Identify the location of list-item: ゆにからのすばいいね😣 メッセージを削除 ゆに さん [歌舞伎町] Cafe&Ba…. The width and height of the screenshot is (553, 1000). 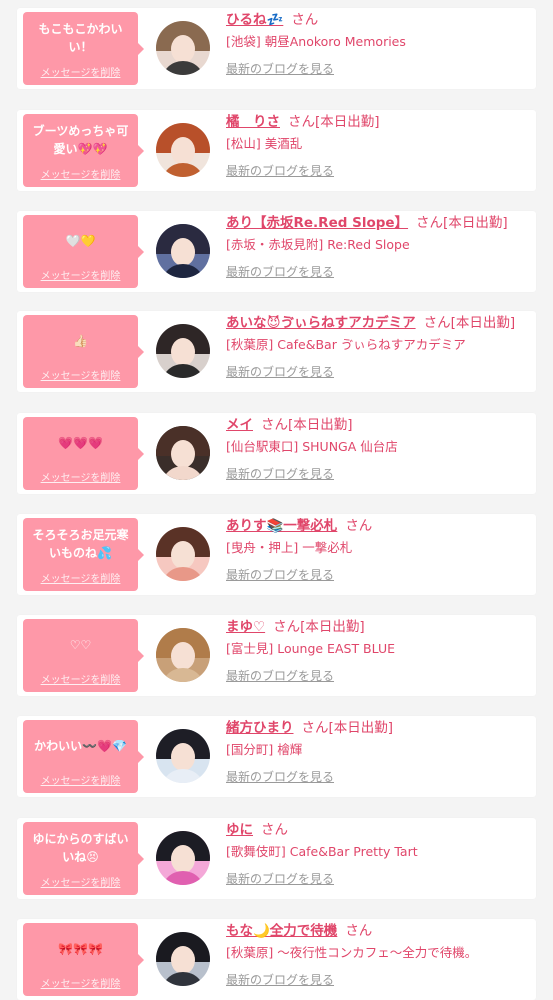
(276, 858).